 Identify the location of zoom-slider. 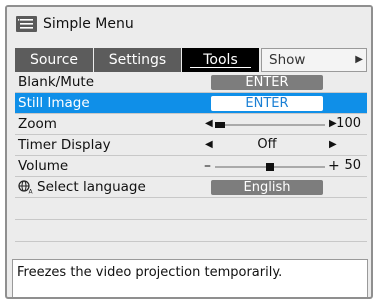
(270, 125).